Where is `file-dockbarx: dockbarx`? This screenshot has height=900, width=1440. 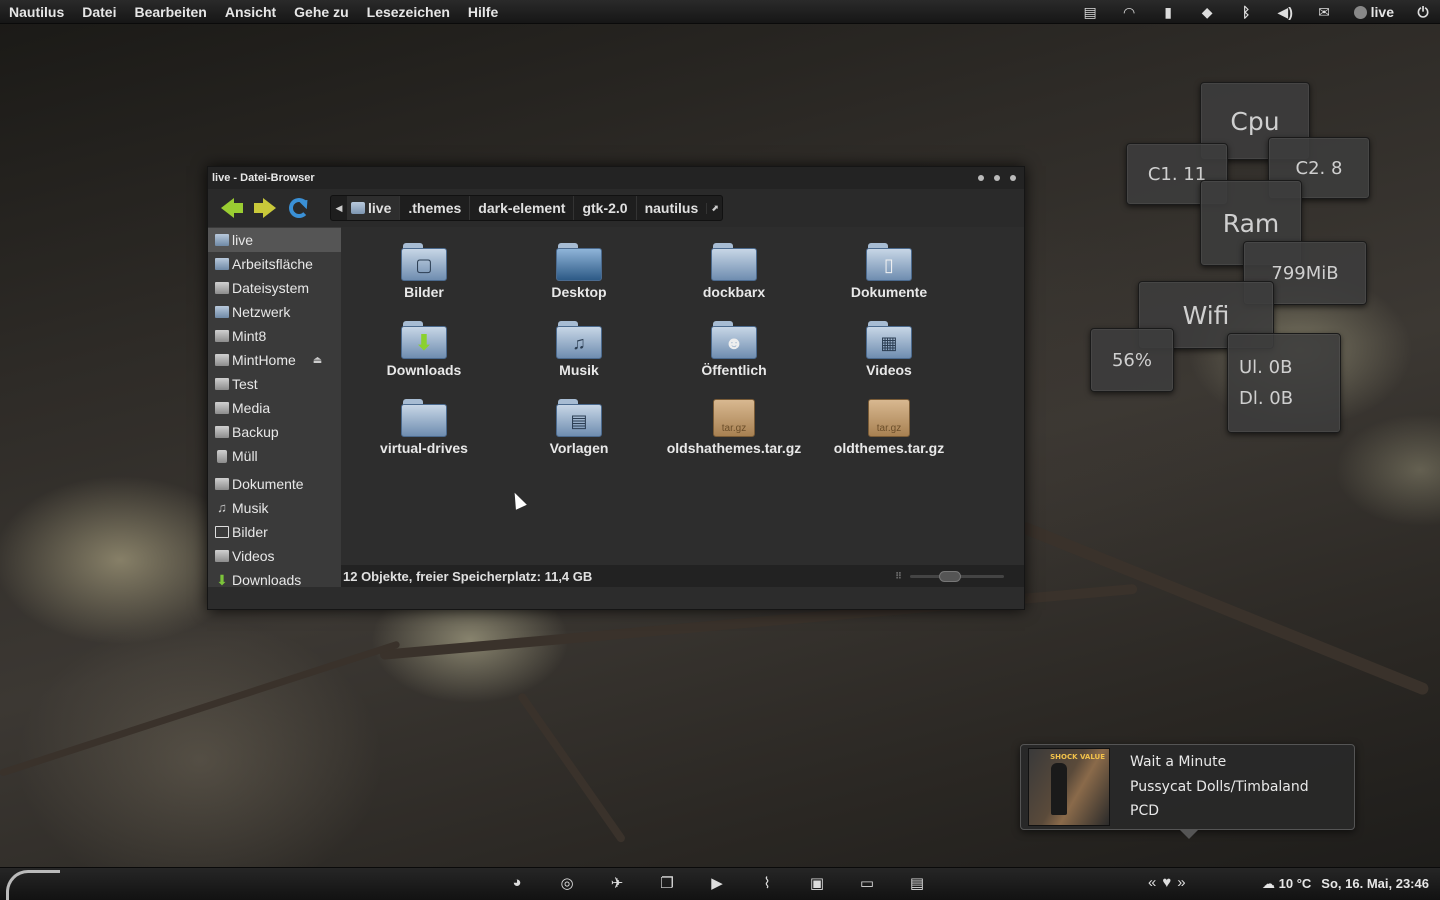
file-dockbarx: dockbarx is located at coordinates (734, 271).